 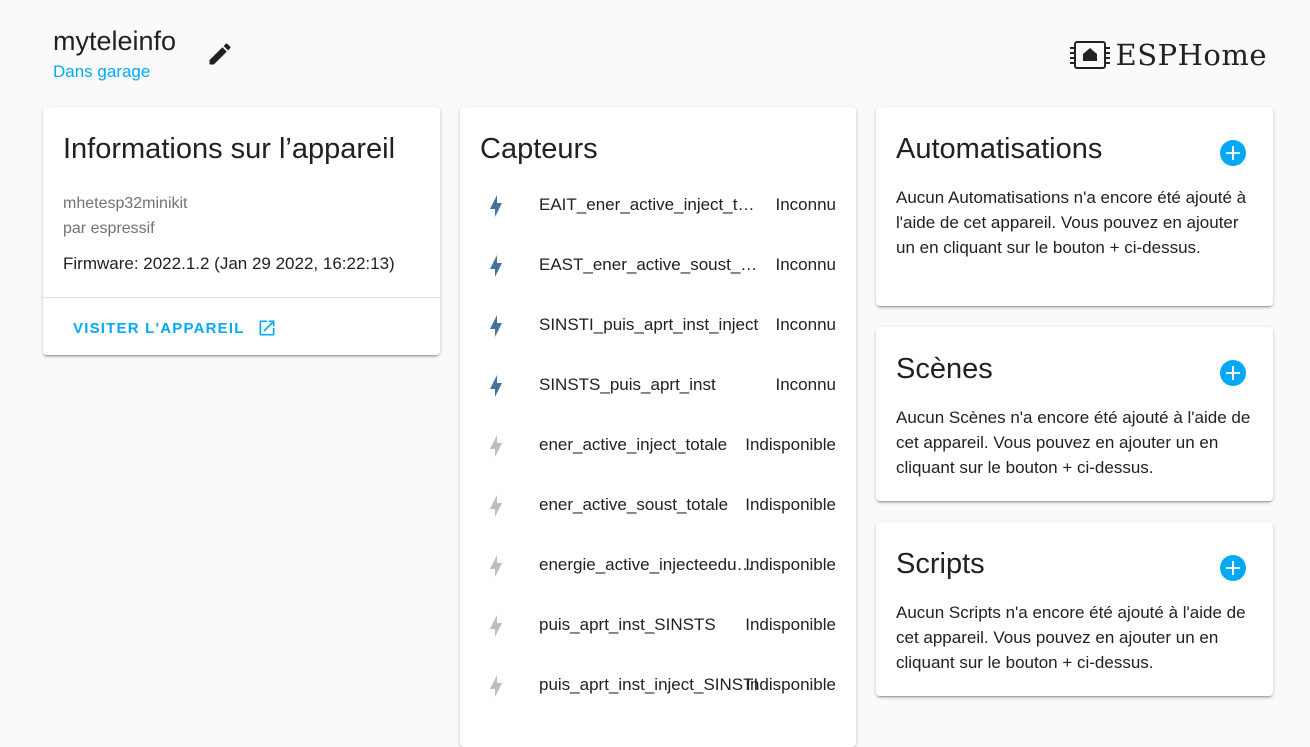 What do you see at coordinates (627, 624) in the screenshot?
I see `sensor-name: puis_aprt_inst_SINSTS` at bounding box center [627, 624].